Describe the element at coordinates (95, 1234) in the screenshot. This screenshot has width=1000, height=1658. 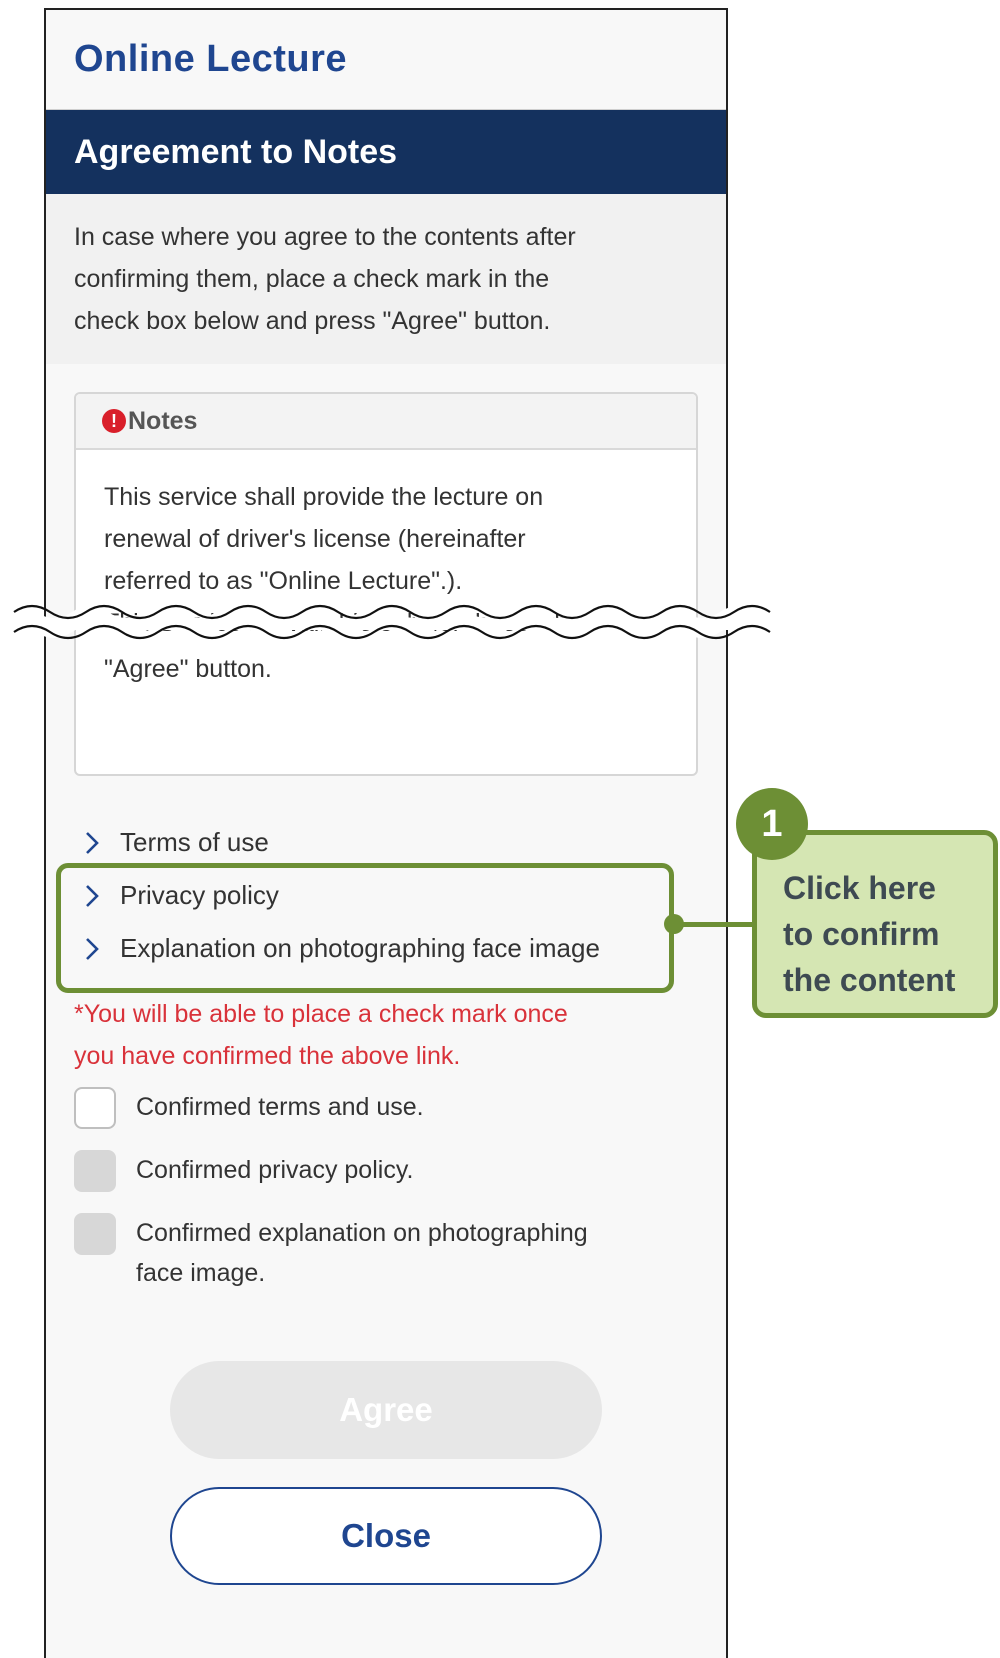
I see `checkbox-face-image` at that location.